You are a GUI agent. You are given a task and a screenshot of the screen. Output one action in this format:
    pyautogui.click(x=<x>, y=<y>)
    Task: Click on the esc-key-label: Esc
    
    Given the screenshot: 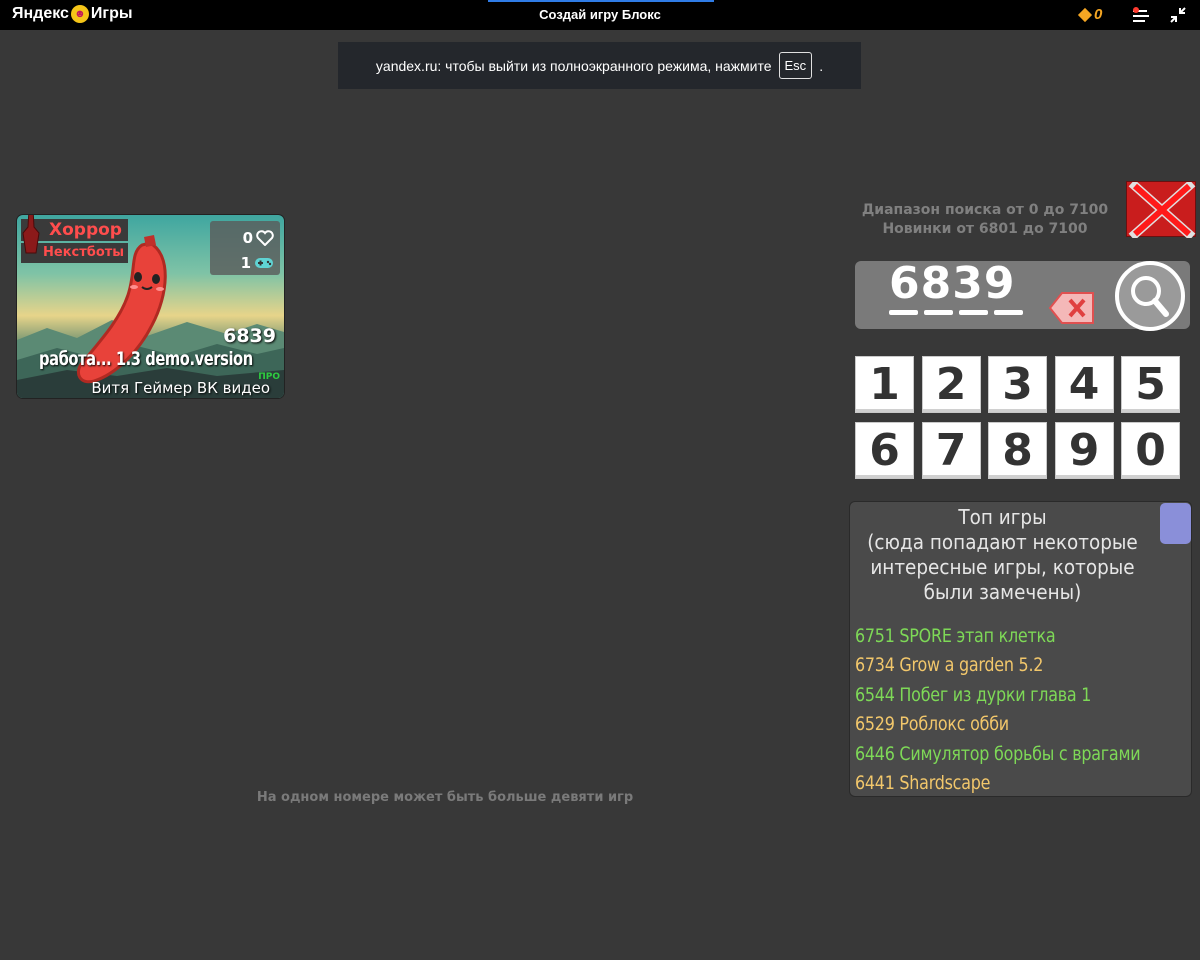 What is the action you would take?
    pyautogui.click(x=795, y=65)
    